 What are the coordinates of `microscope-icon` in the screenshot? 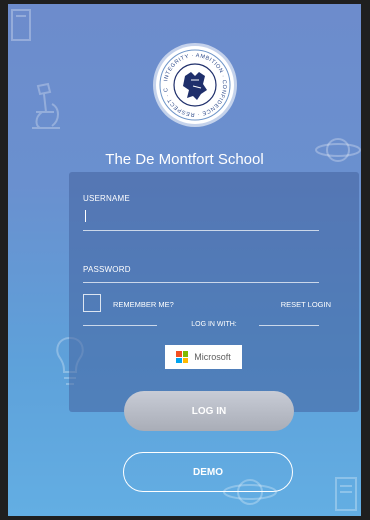 It's located at (46, 105).